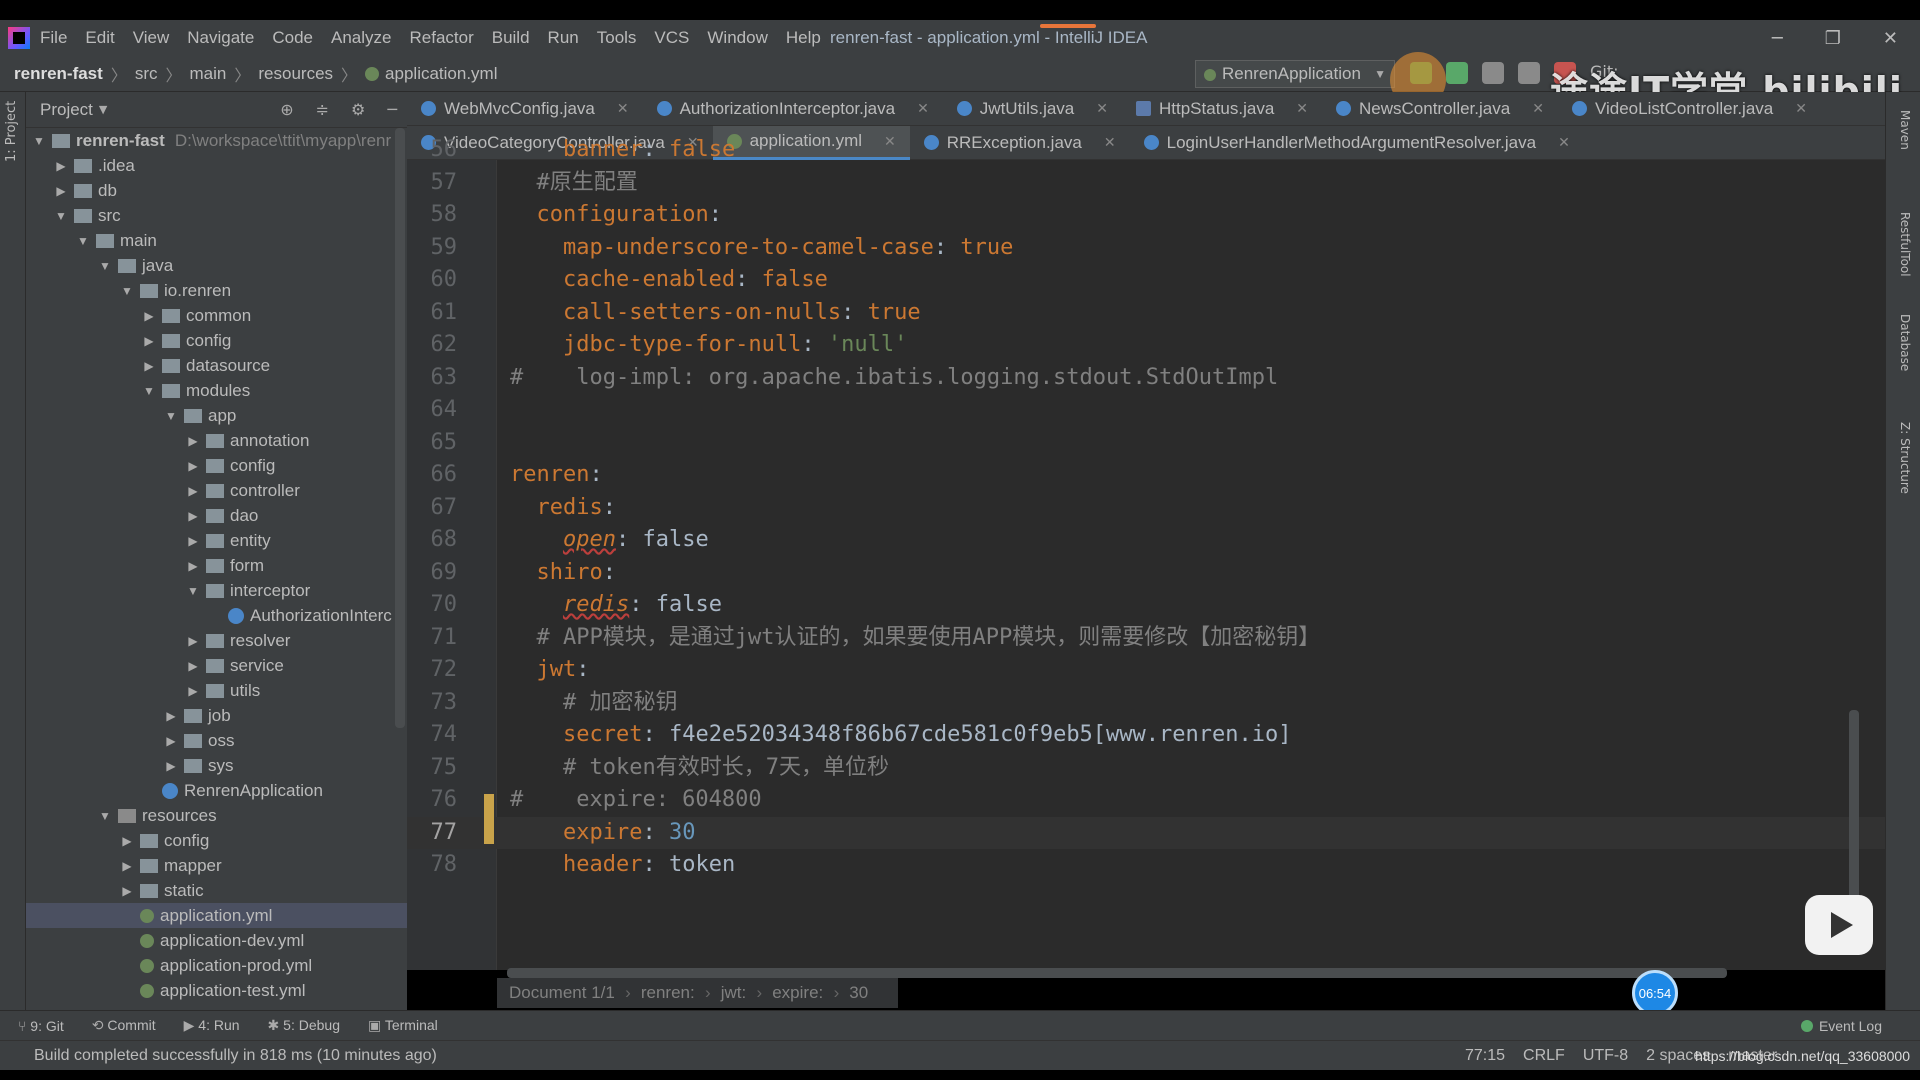 This screenshot has width=1920, height=1080. Describe the element at coordinates (1905, 130) in the screenshot. I see `right-tool-button: Maven` at that location.